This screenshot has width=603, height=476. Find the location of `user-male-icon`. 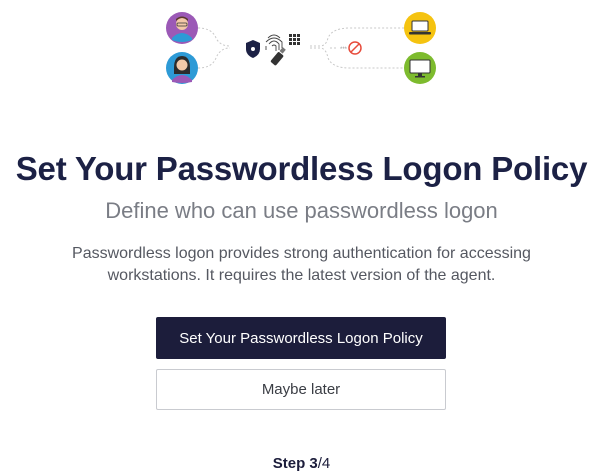

user-male-icon is located at coordinates (182, 28).